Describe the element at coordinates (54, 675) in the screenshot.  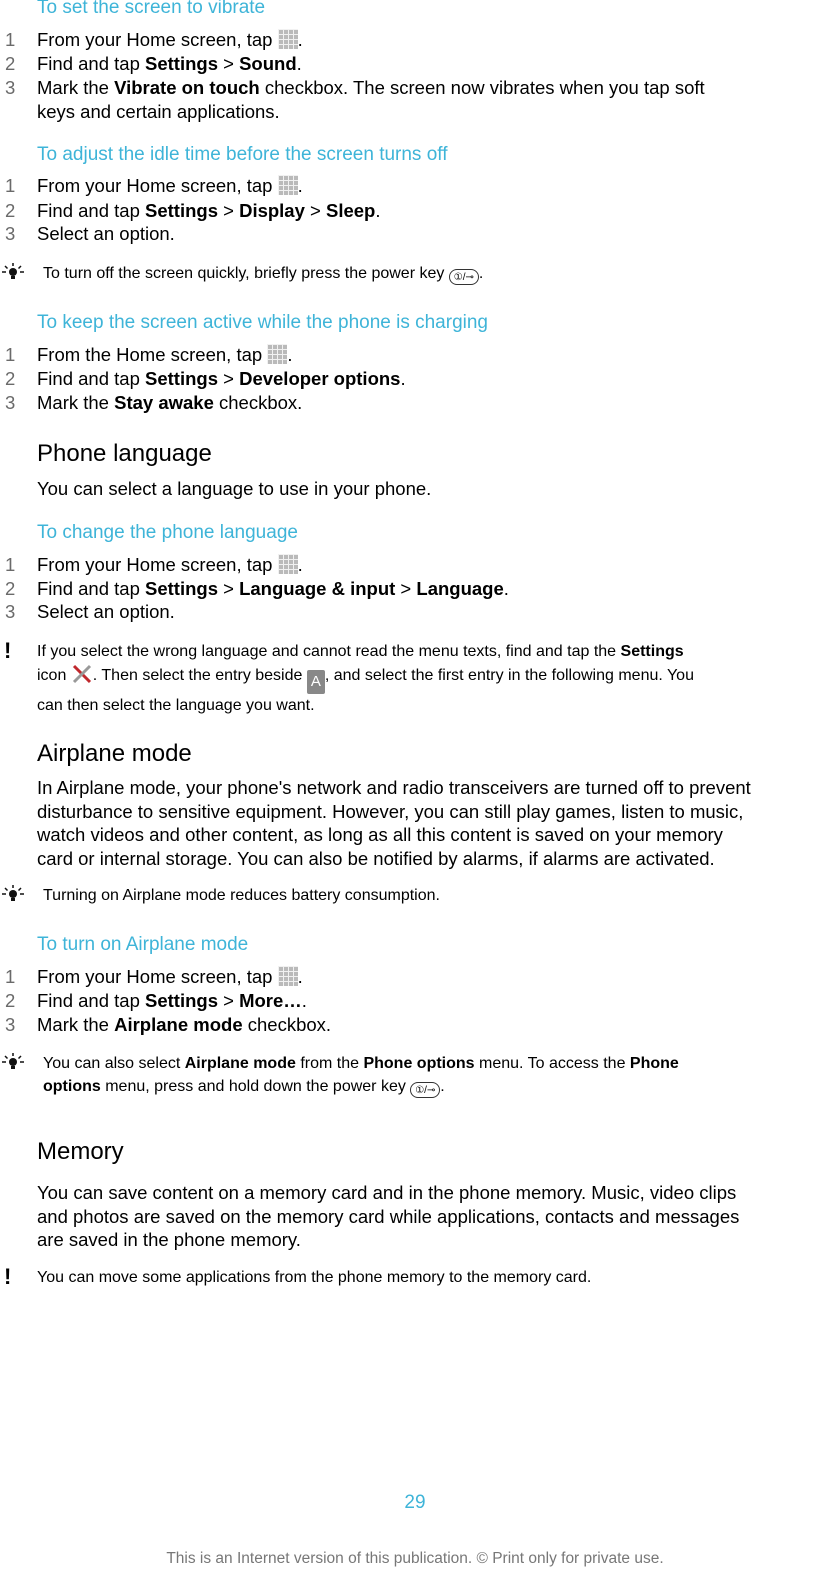
I see `note-text: icon` at that location.